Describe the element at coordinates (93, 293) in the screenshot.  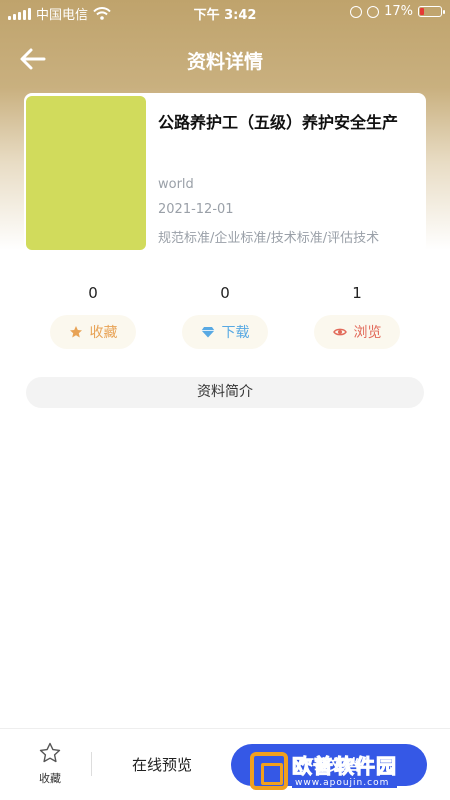
I see `favorites-count: 0` at that location.